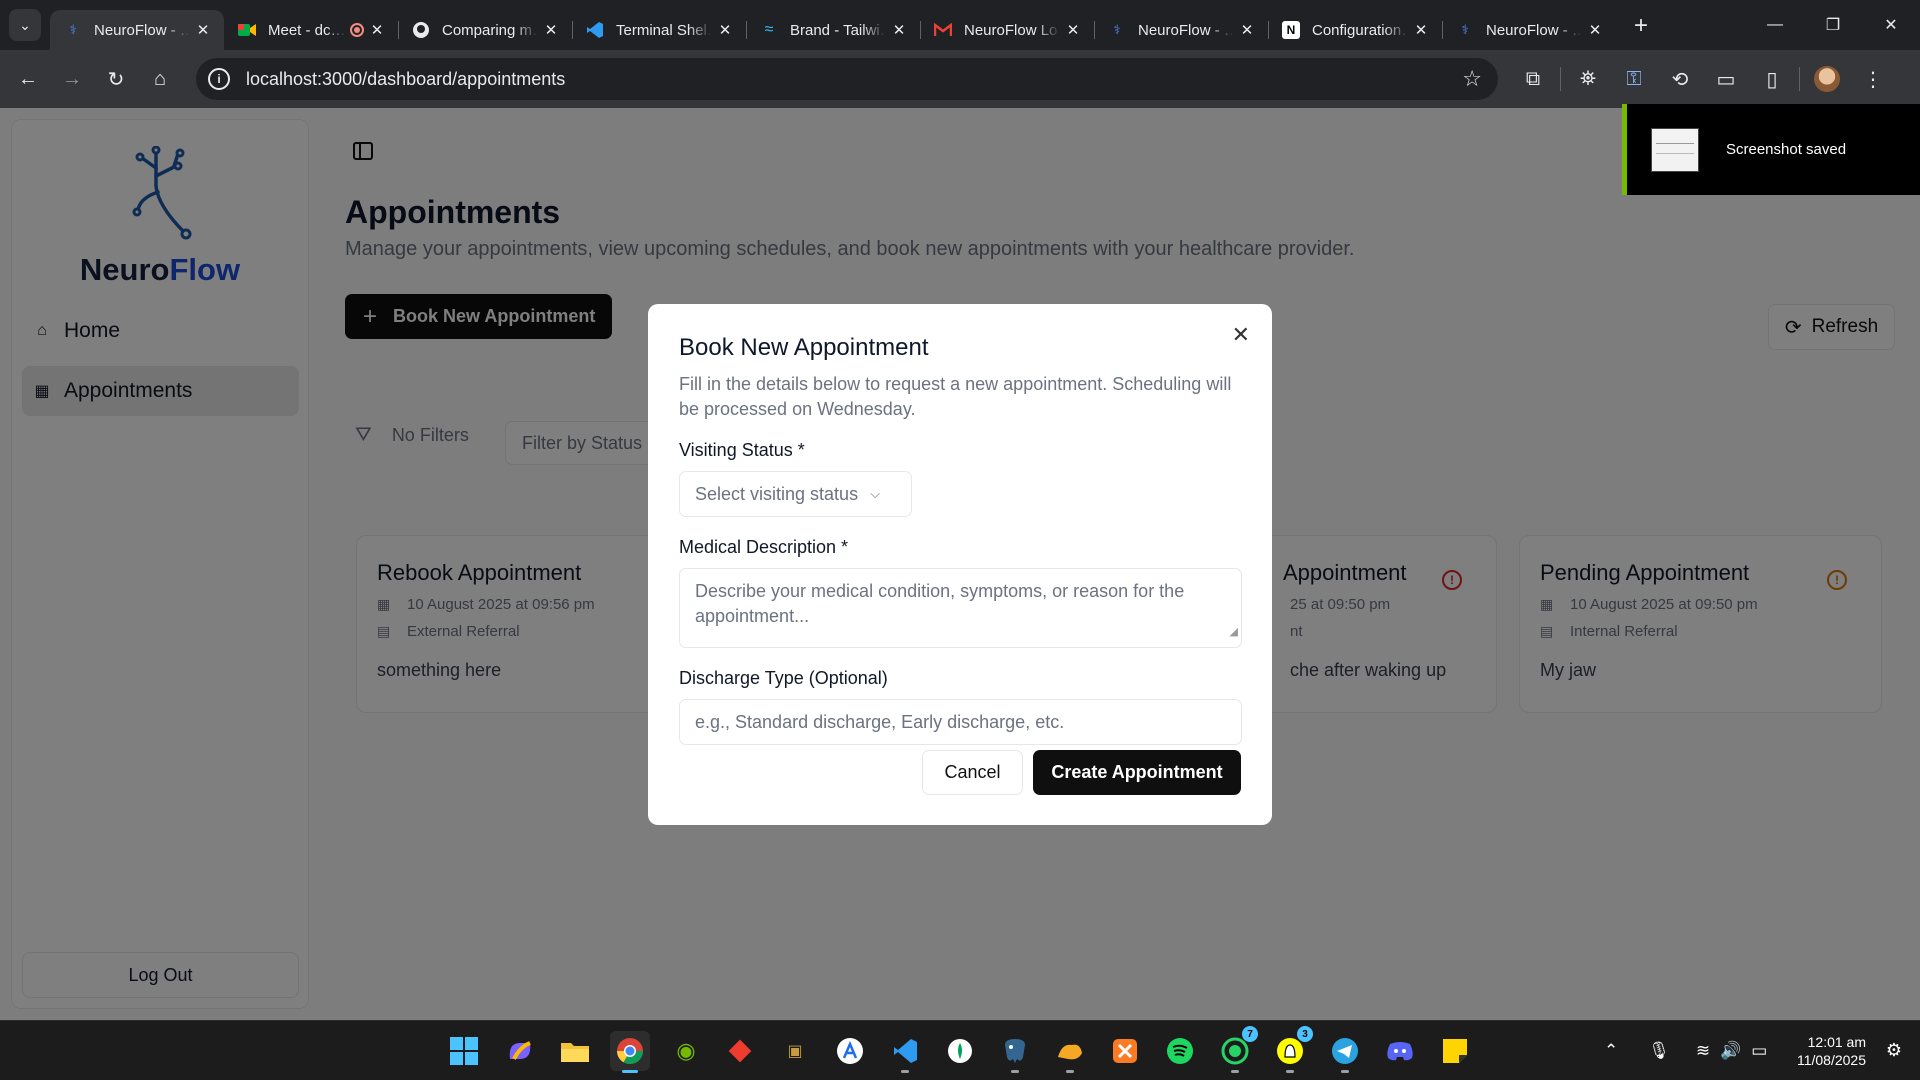 The image size is (1920, 1080). Describe the element at coordinates (1730, 1051) in the screenshot. I see `volume-icon: 🔊` at that location.